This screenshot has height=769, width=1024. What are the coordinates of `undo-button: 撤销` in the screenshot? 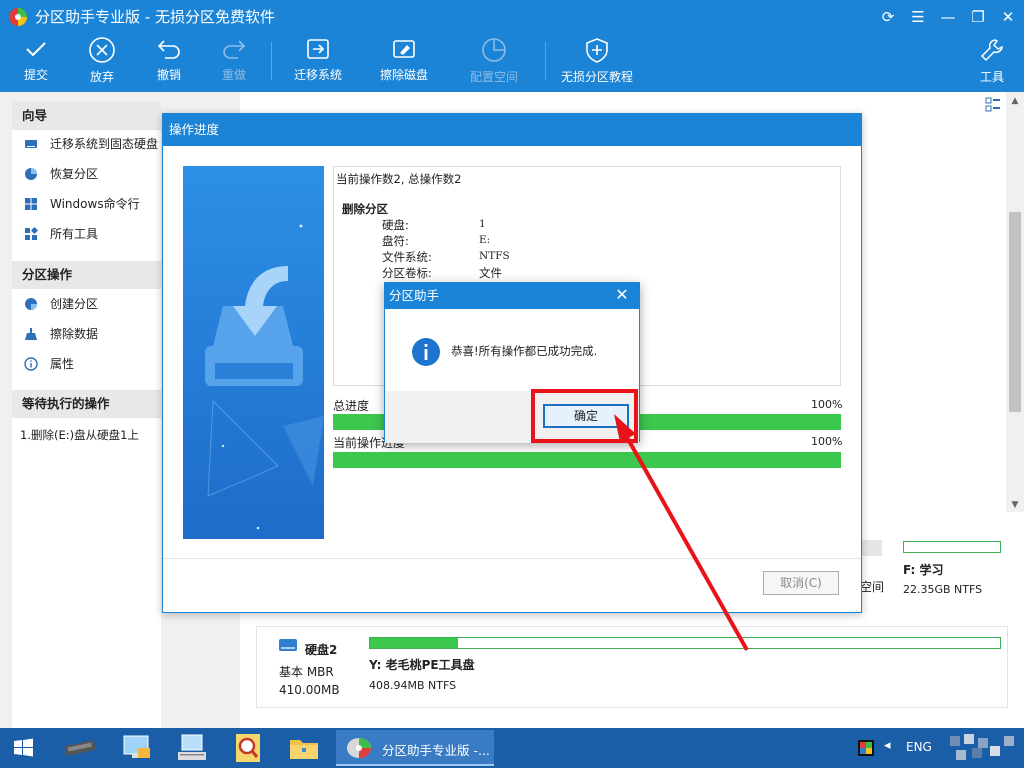 It's located at (169, 62).